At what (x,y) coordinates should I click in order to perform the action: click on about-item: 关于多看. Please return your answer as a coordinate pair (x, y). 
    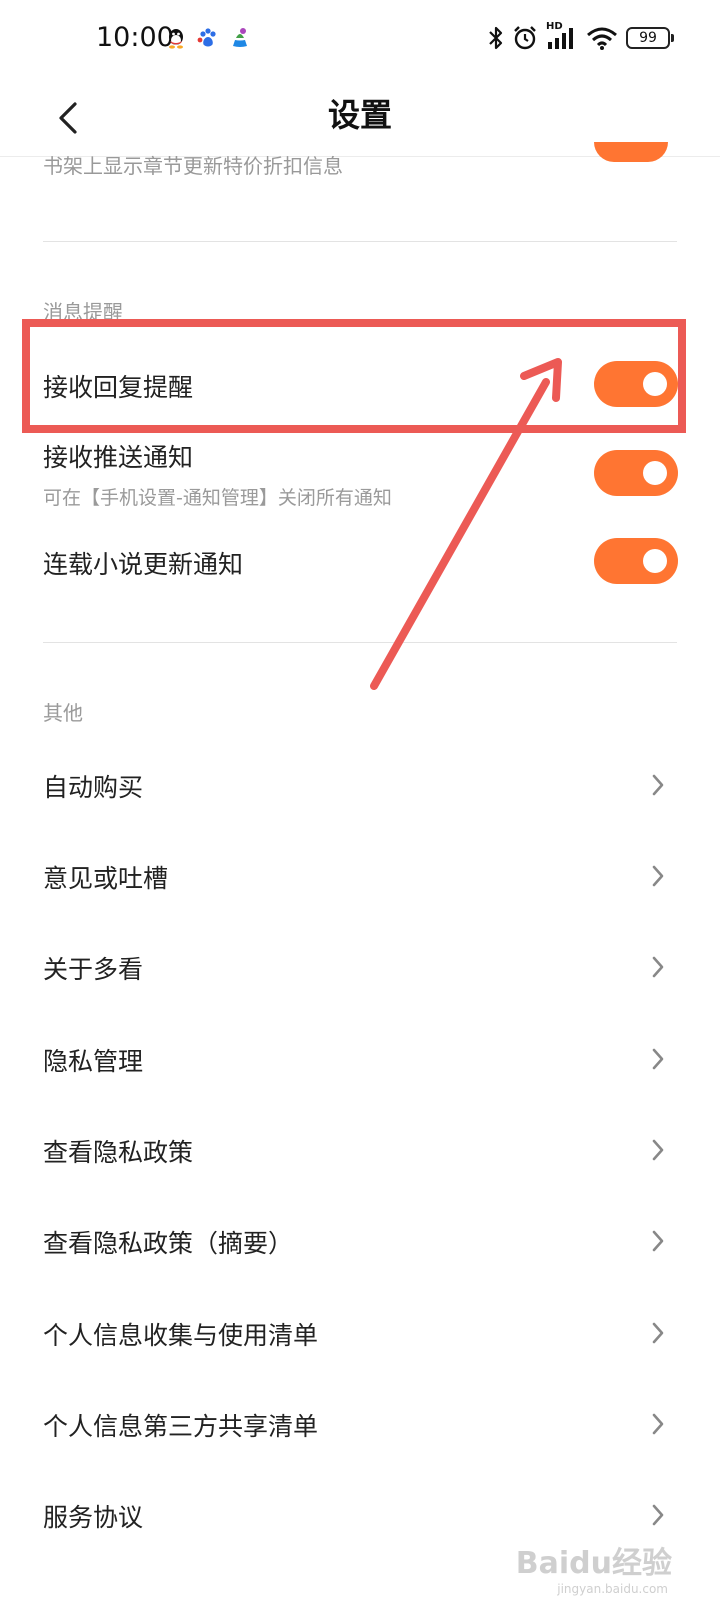
    Looking at the image, I should click on (360, 968).